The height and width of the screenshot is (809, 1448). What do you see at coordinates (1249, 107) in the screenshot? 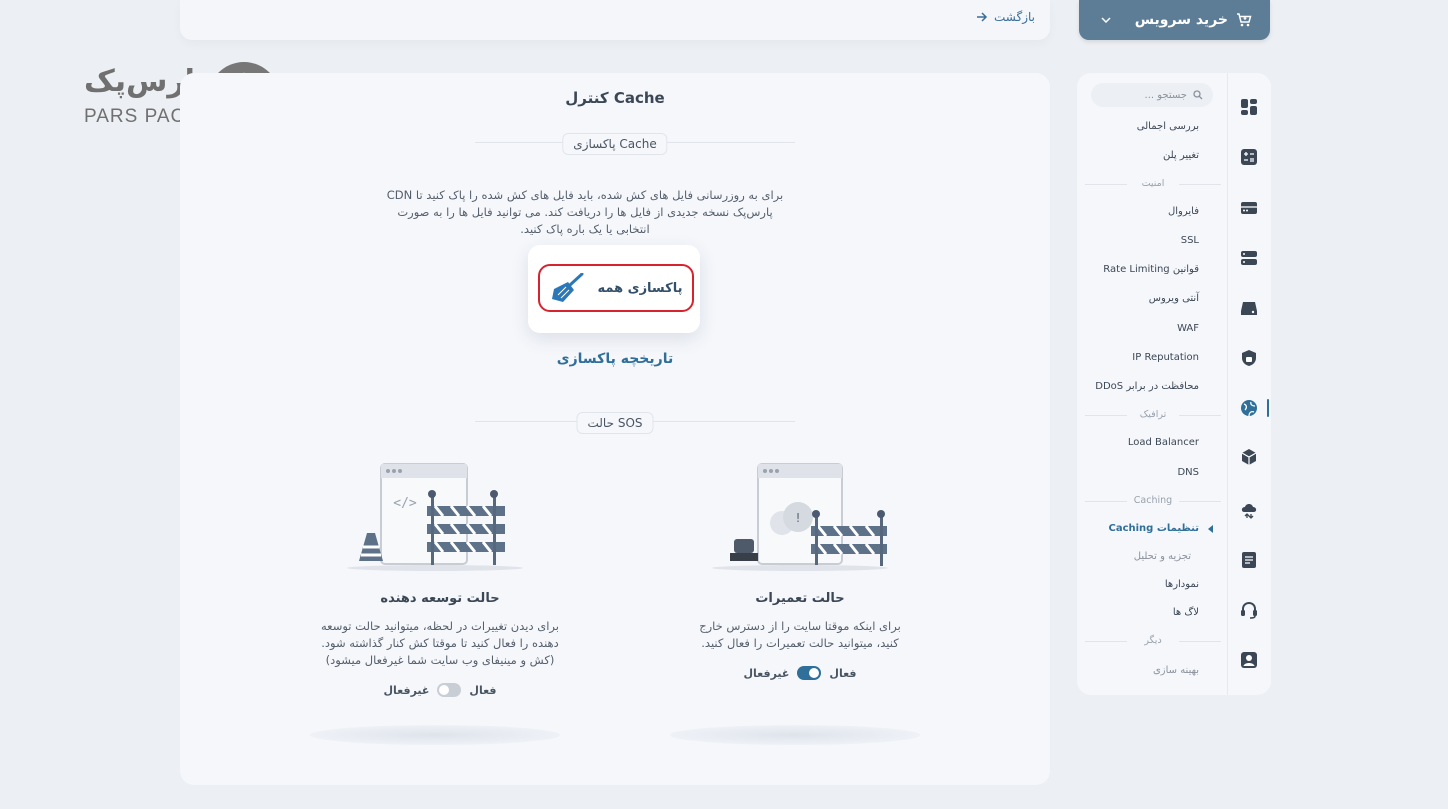
I see `dashboard-icon` at bounding box center [1249, 107].